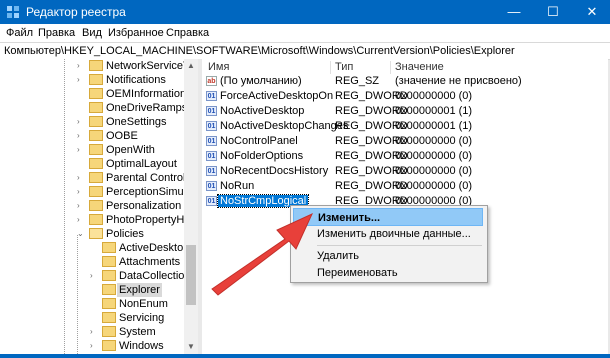 The height and width of the screenshot is (358, 610). I want to click on title-bar: Редактор реестра — ☐ ✕, so click(305, 12).